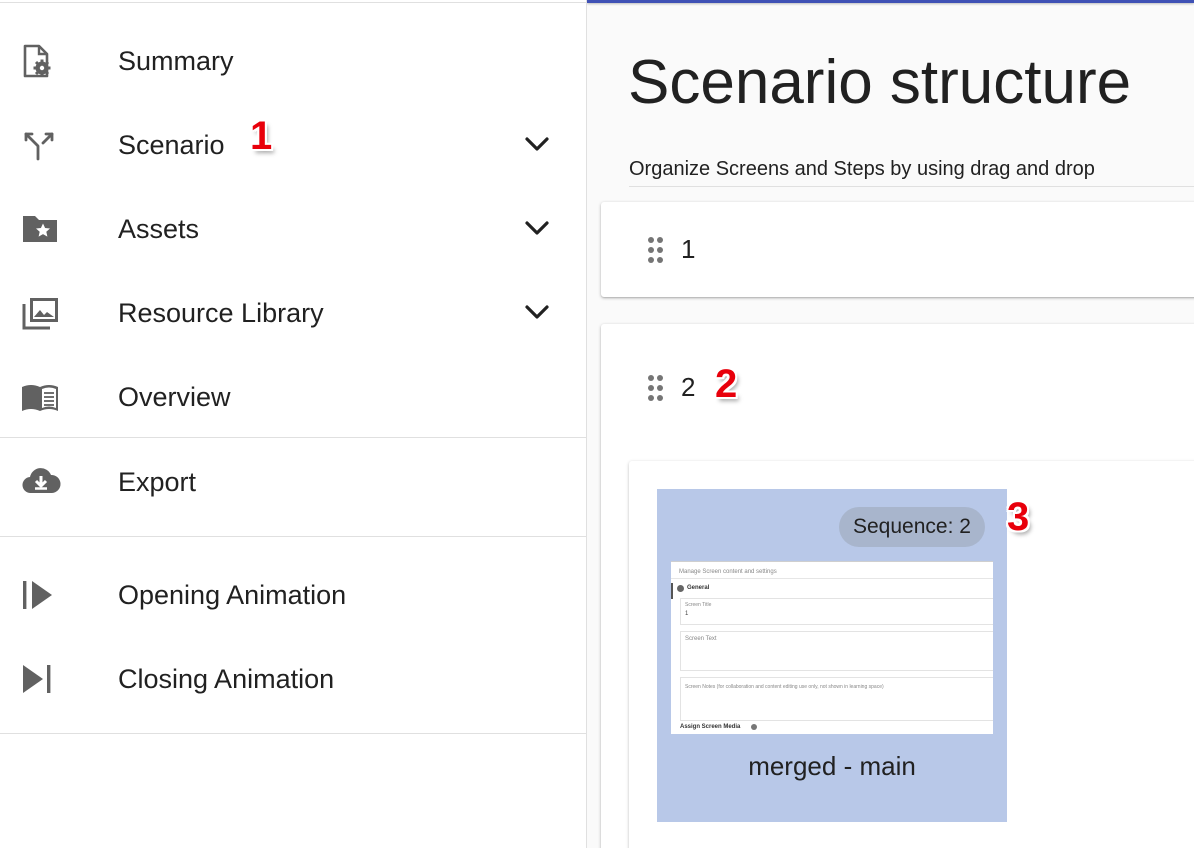 Image resolution: width=1194 pixels, height=848 pixels. What do you see at coordinates (232, 595) in the screenshot?
I see `sidebar-item-label: Opening Animation` at bounding box center [232, 595].